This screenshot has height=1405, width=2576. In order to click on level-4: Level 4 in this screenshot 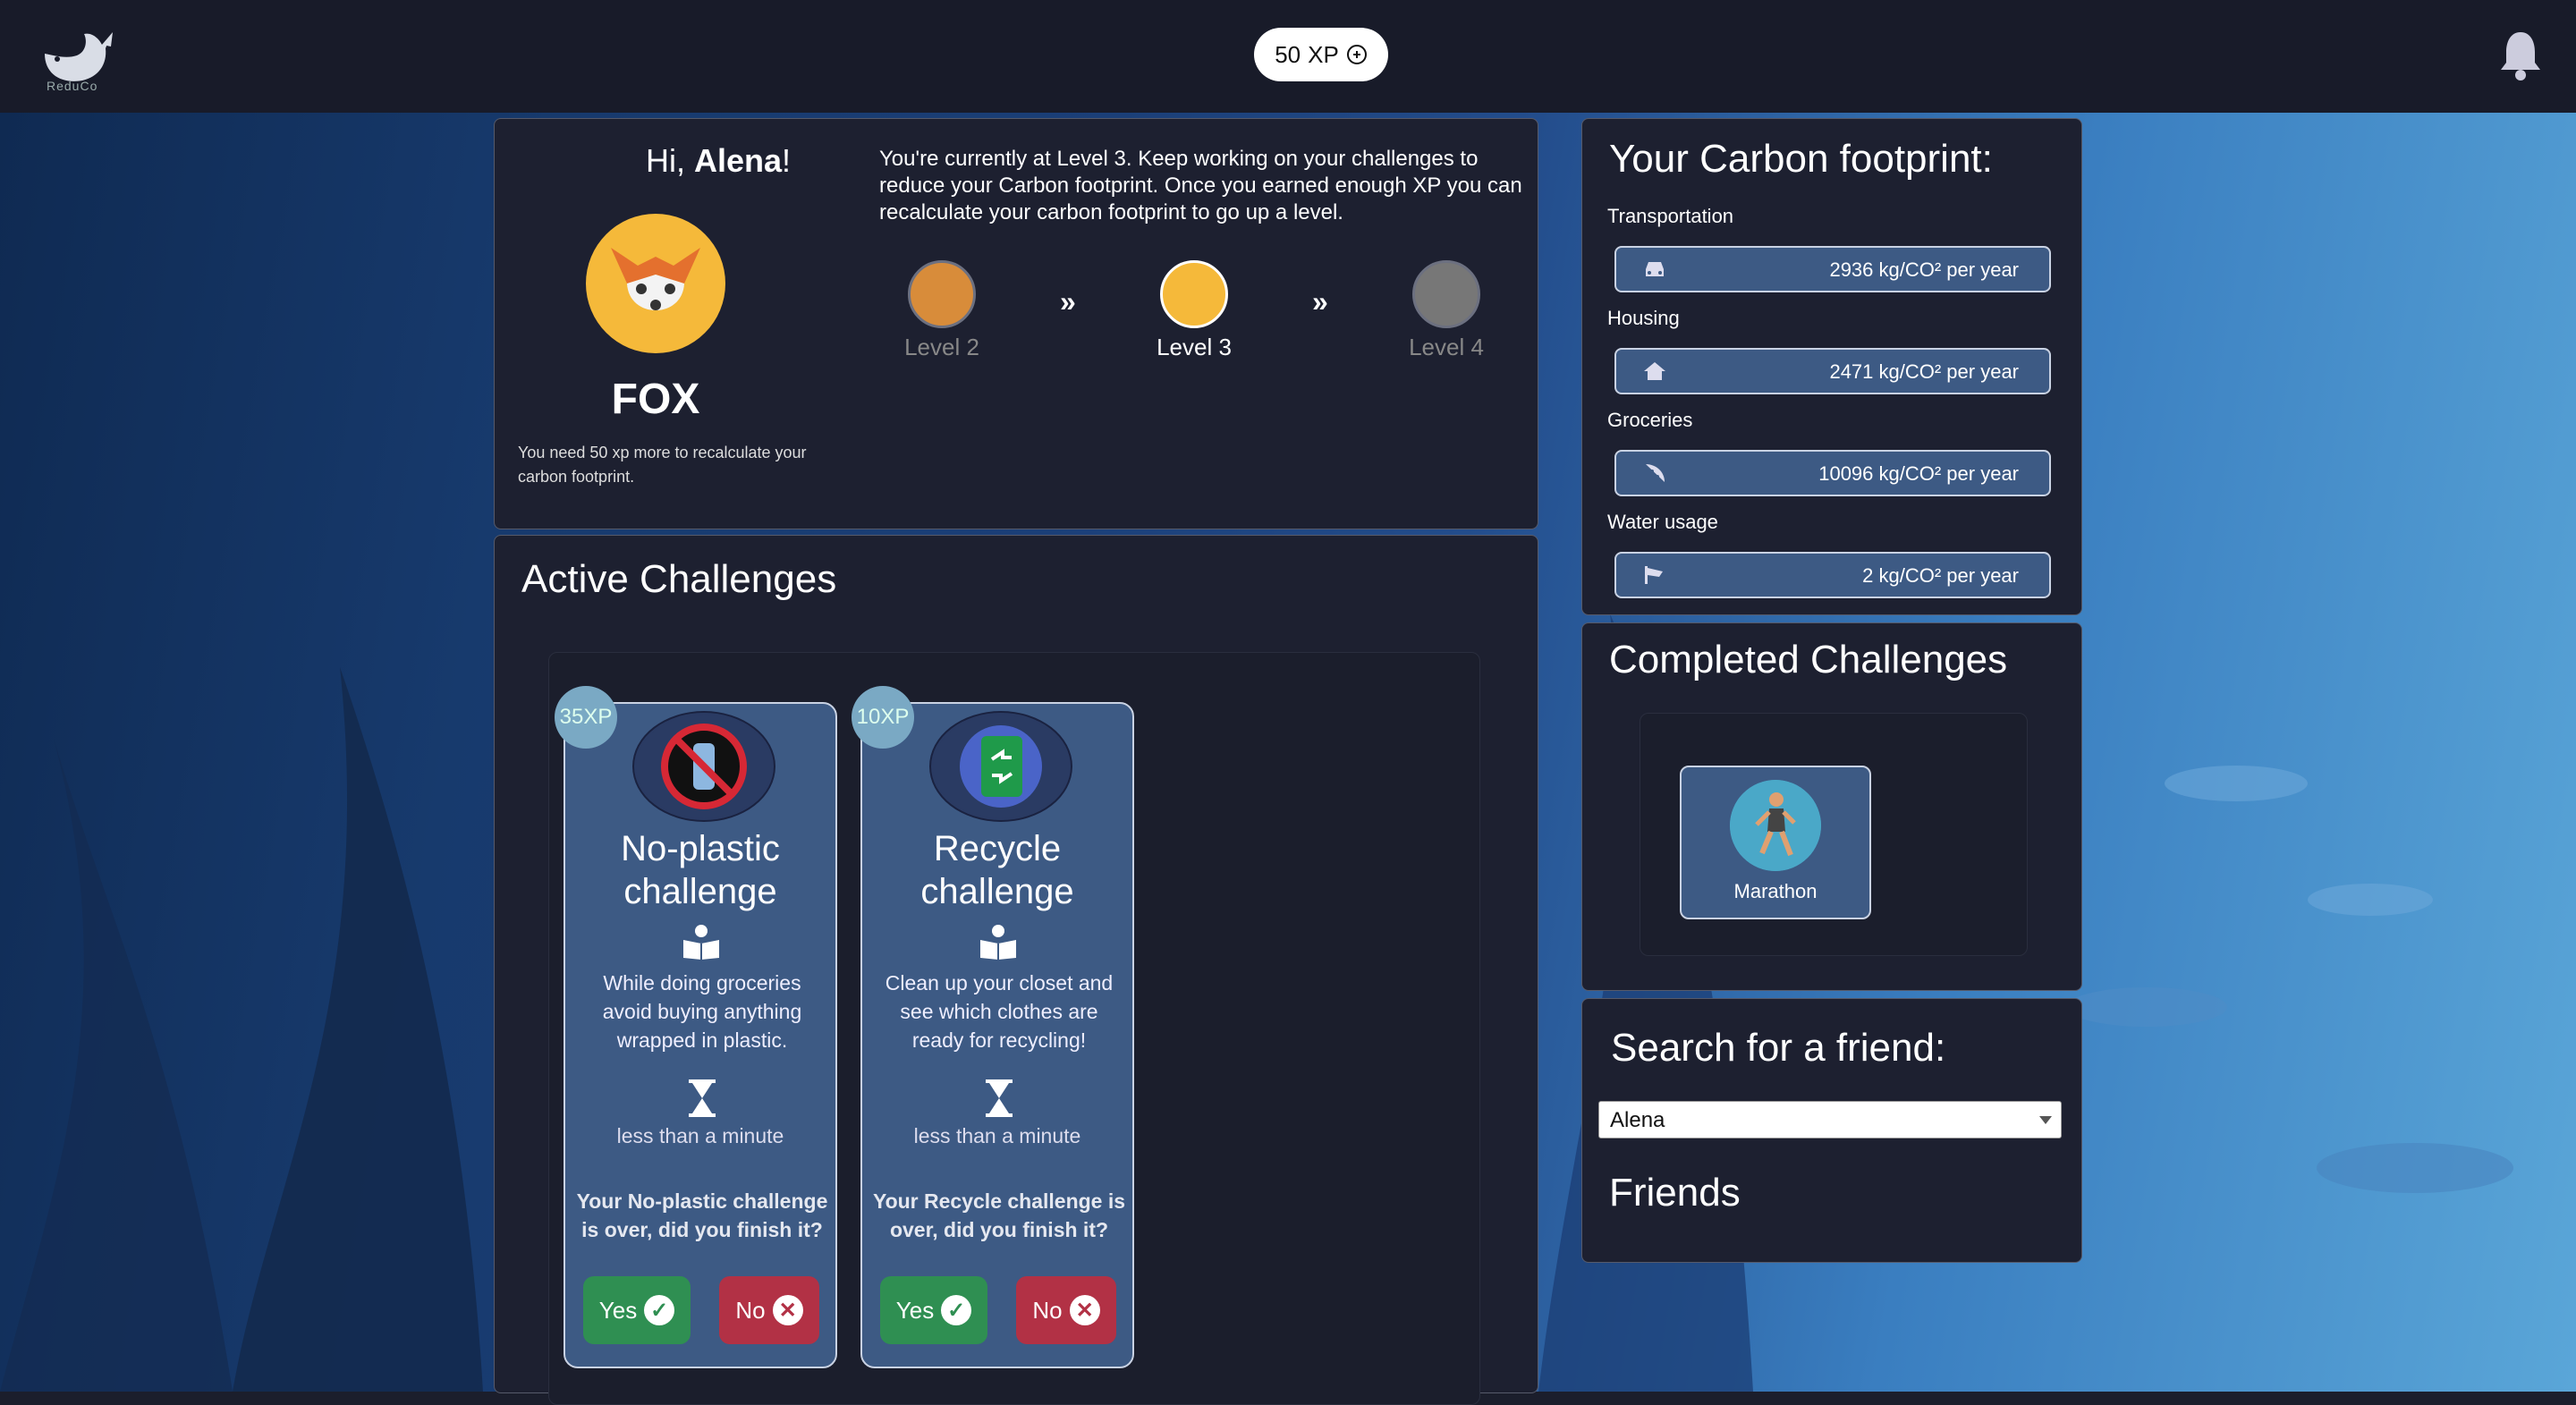, I will do `click(1446, 310)`.